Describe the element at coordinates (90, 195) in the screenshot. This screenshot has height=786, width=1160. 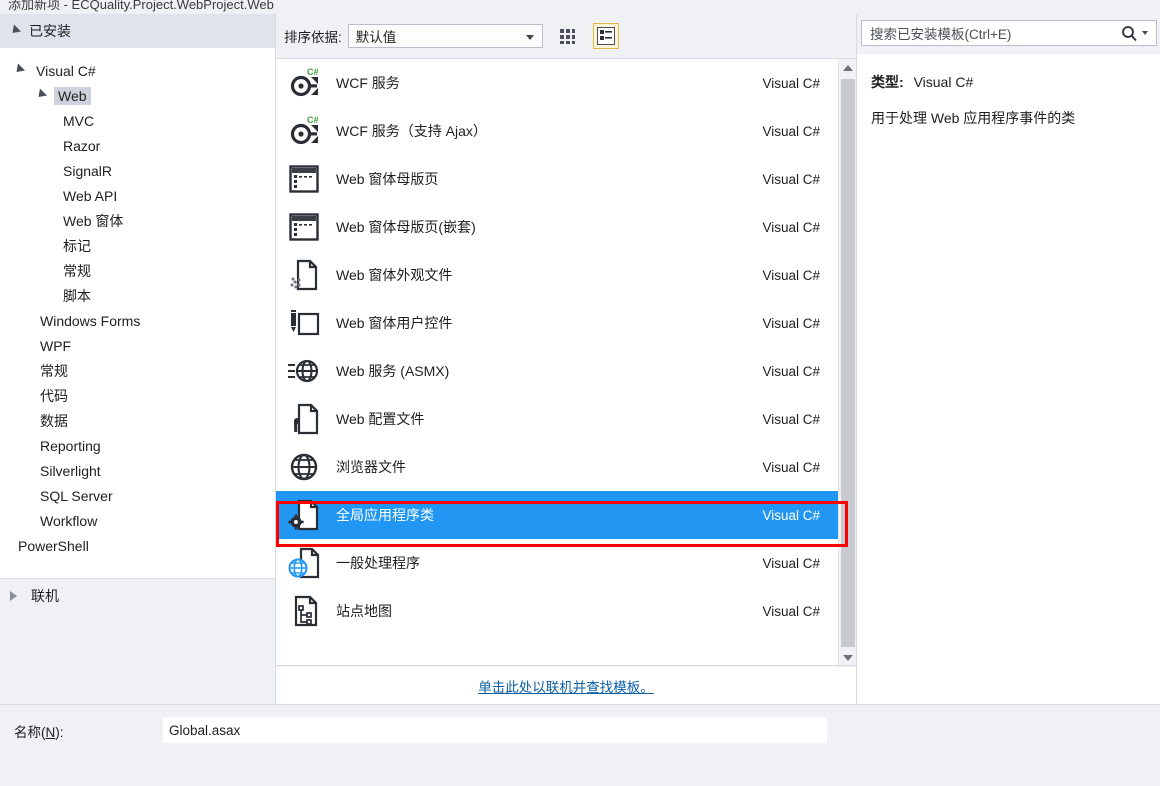
I see `tree-node-label: Web API` at that location.